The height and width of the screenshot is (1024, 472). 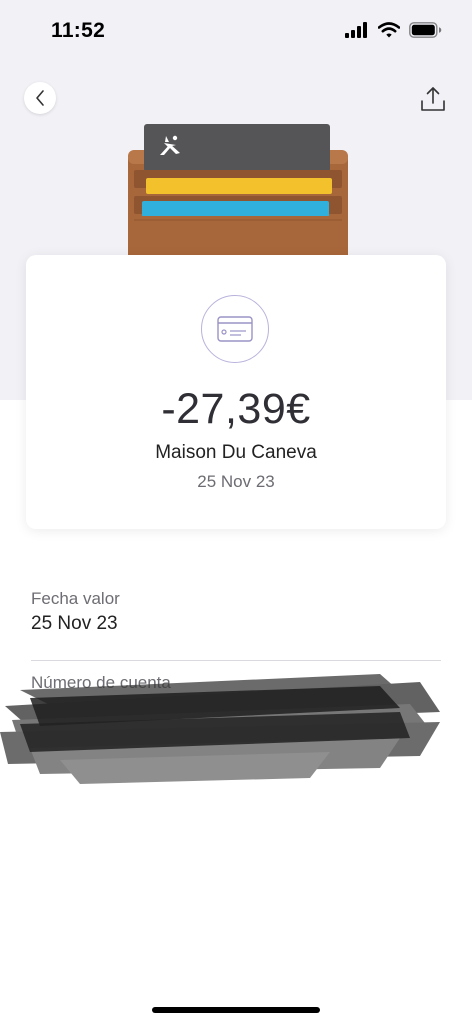 What do you see at coordinates (236, 481) in the screenshot?
I see `transaction-date: 25 Nov 23` at bounding box center [236, 481].